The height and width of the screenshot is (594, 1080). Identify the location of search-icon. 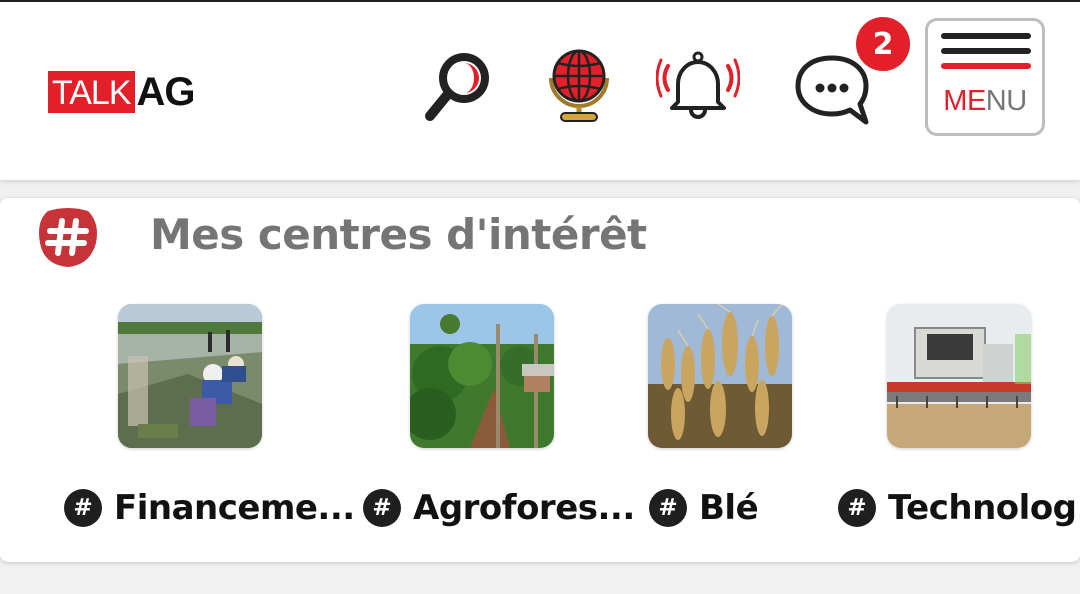
(457, 84).